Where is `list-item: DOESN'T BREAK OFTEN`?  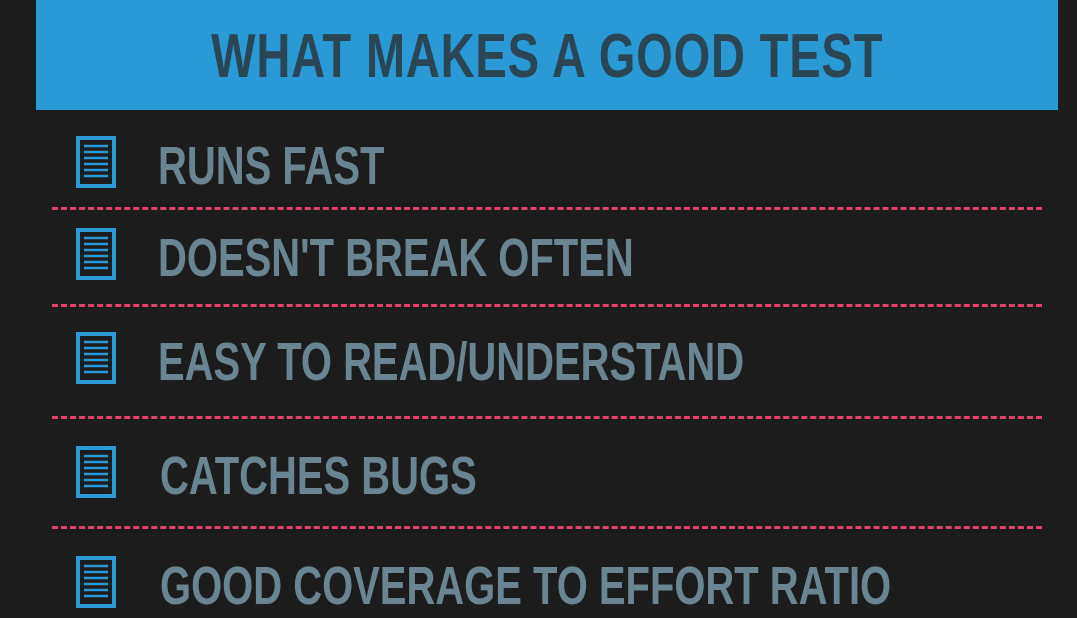 list-item: DOESN'T BREAK OFTEN is located at coordinates (538, 268).